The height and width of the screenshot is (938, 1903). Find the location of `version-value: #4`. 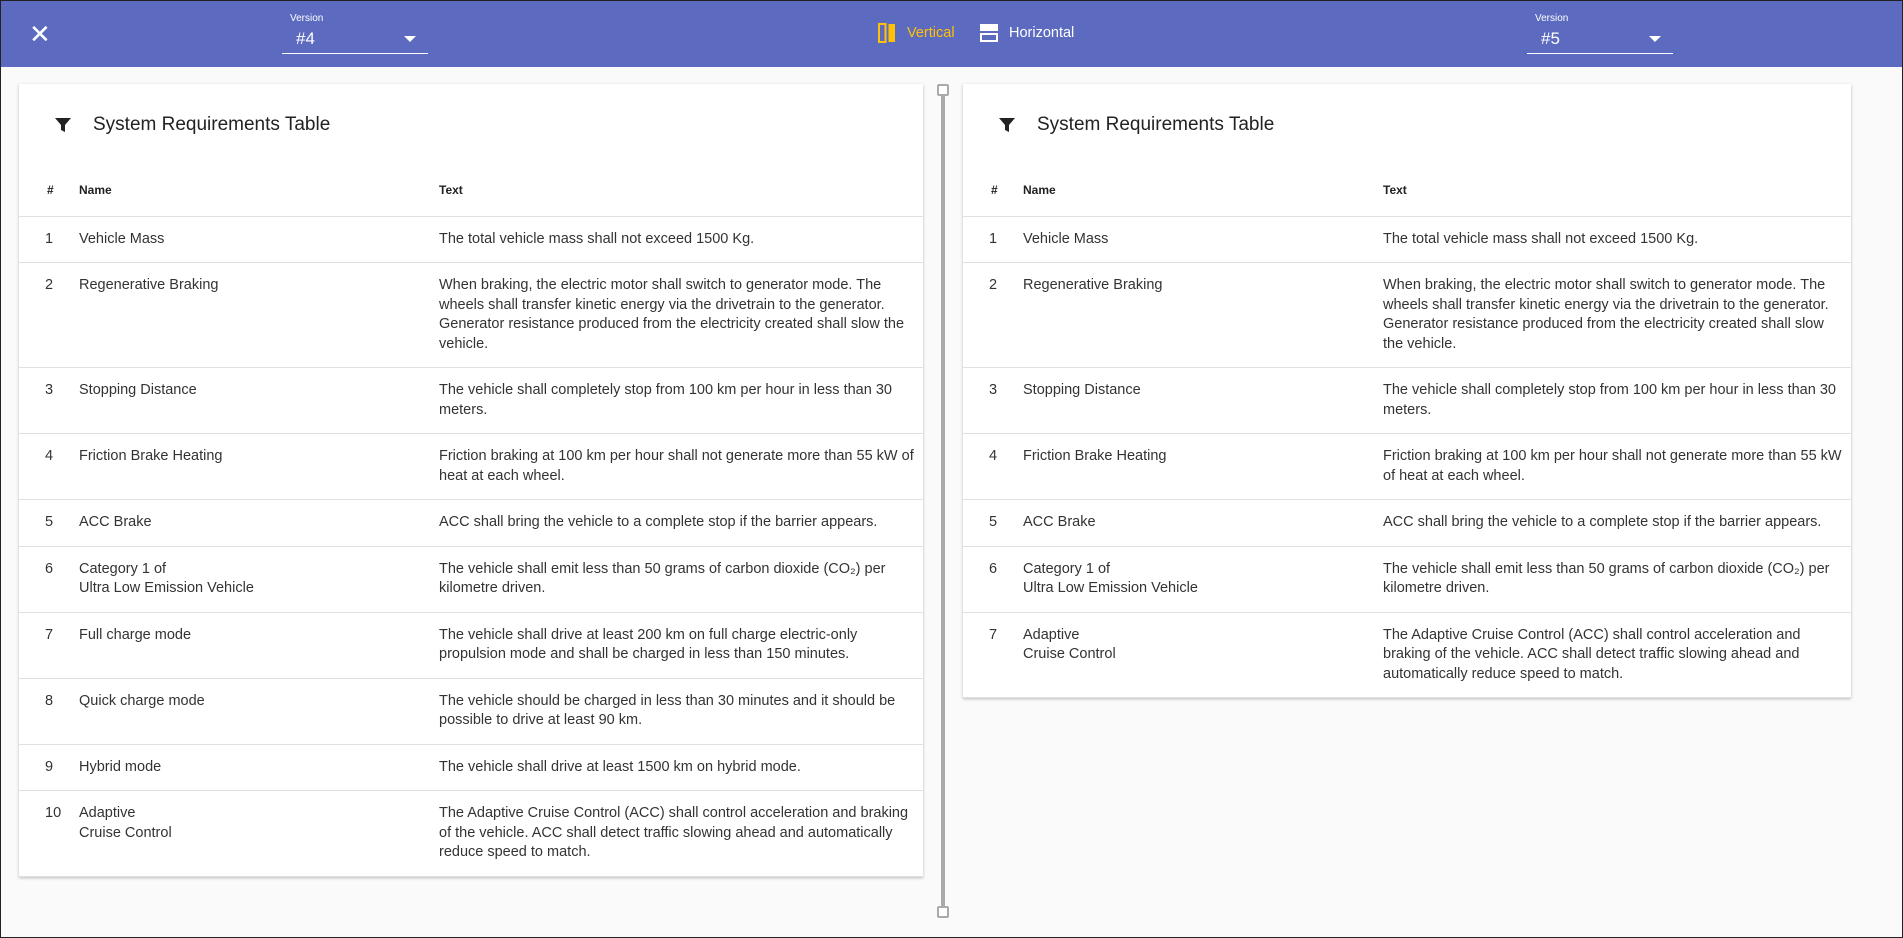

version-value: #4 is located at coordinates (305, 38).